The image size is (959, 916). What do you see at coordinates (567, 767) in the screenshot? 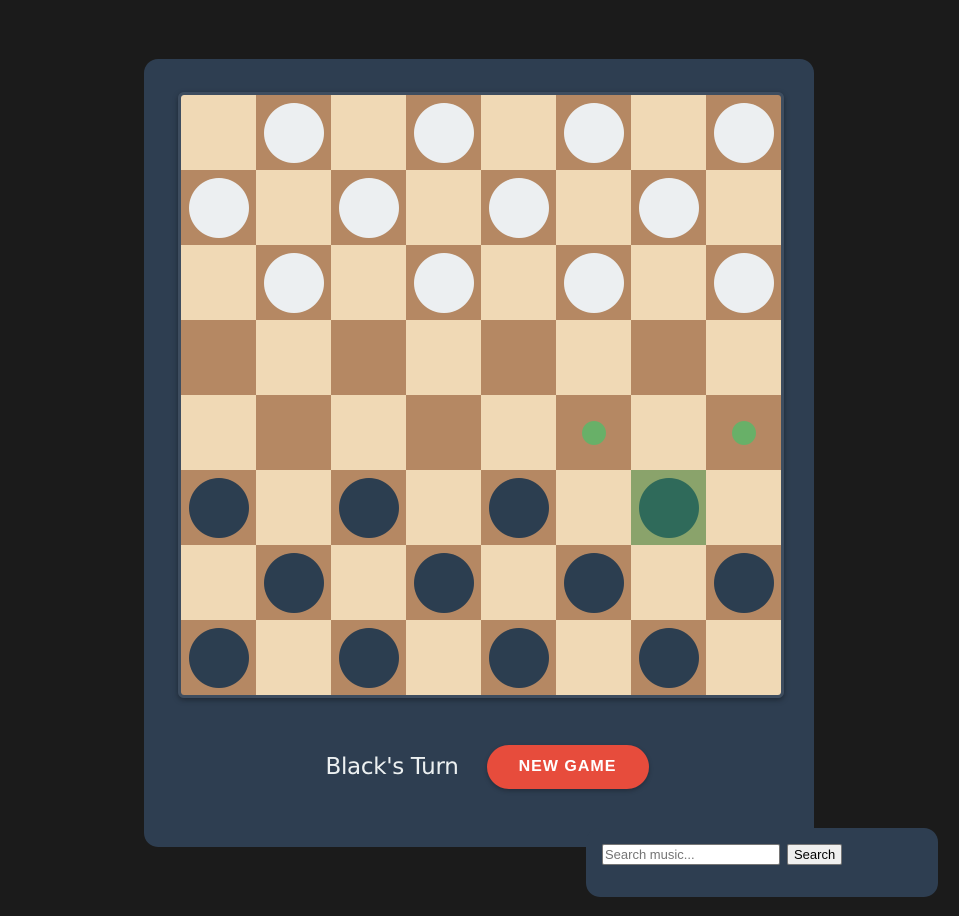
I see `new-game-button: NEW GAME` at bounding box center [567, 767].